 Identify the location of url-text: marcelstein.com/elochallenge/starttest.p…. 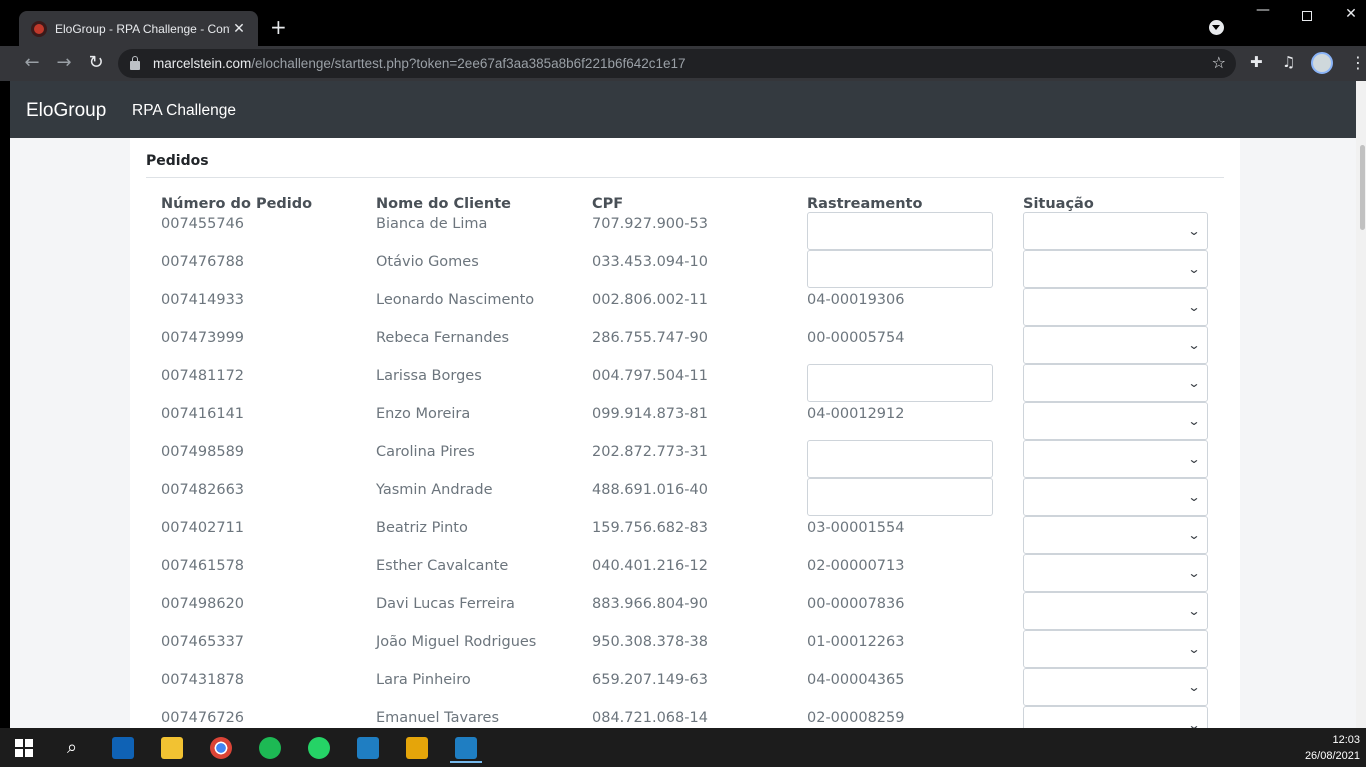
(419, 63).